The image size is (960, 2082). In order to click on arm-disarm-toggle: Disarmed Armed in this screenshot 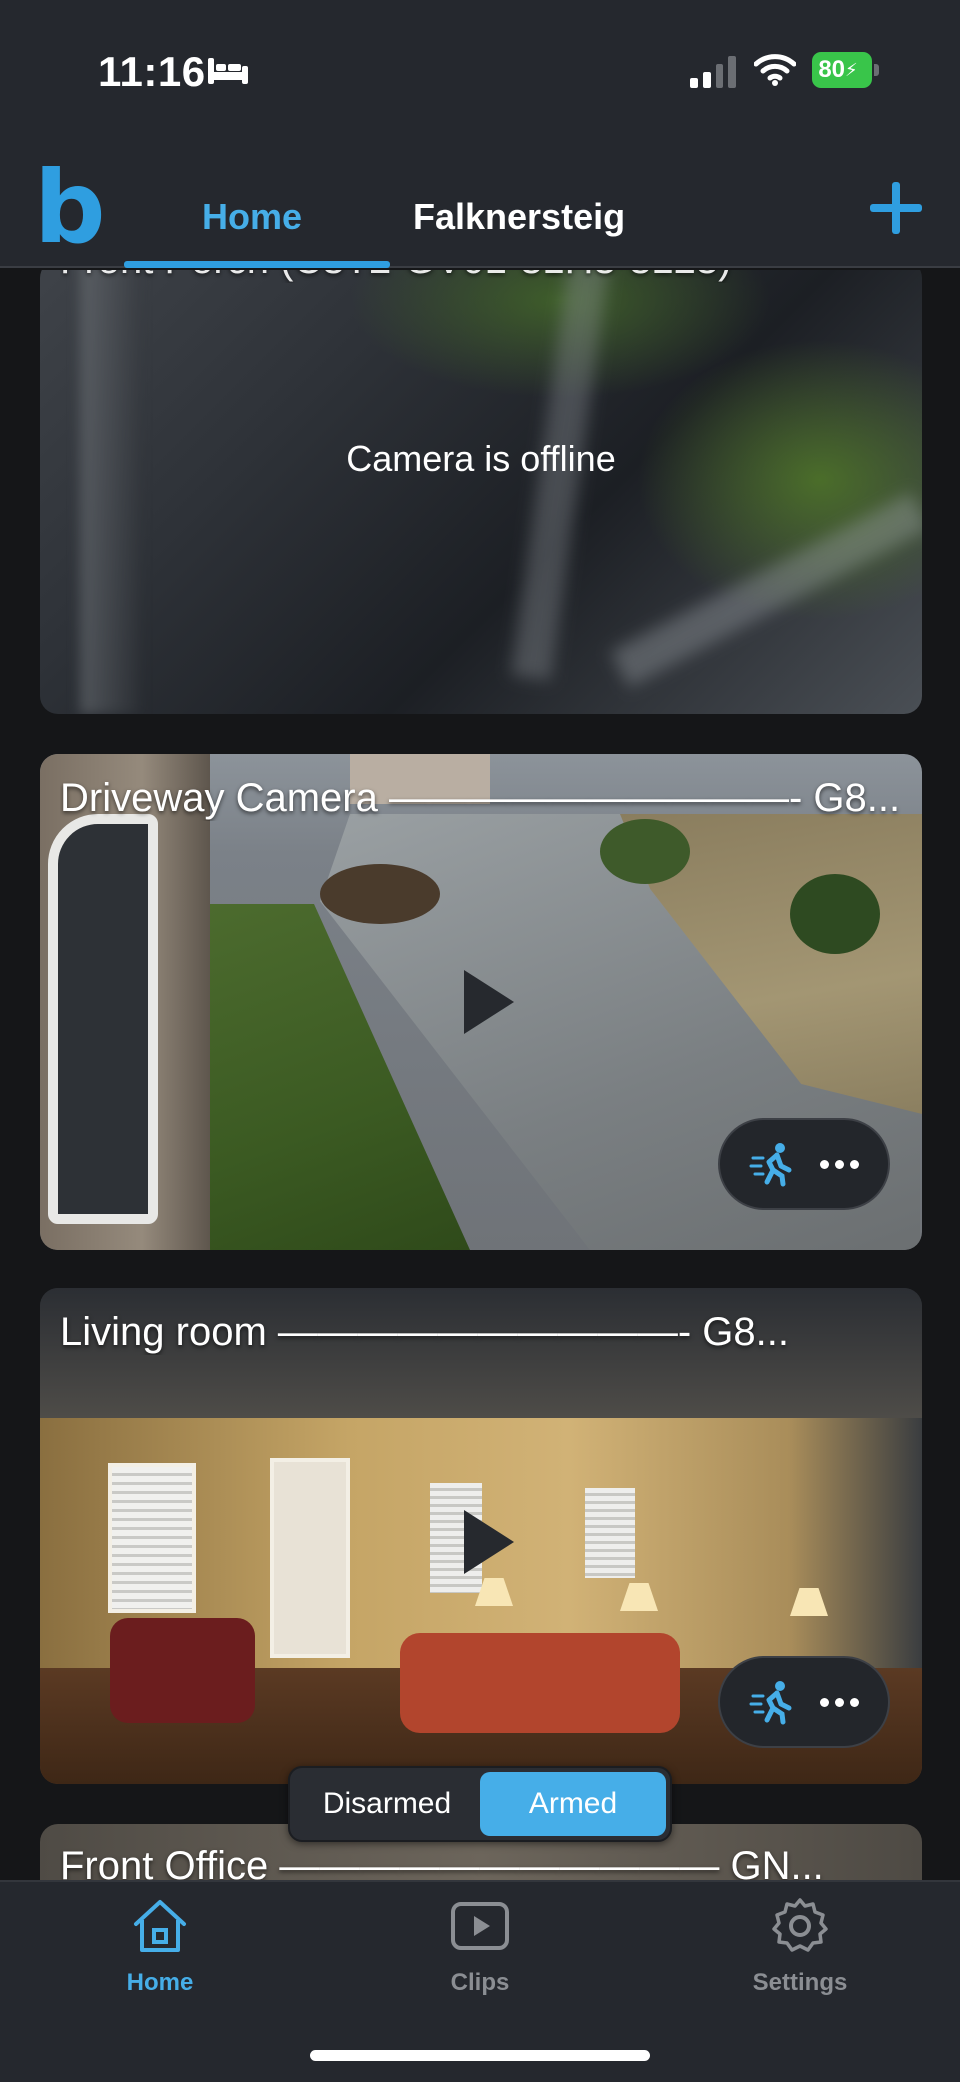, I will do `click(480, 1804)`.